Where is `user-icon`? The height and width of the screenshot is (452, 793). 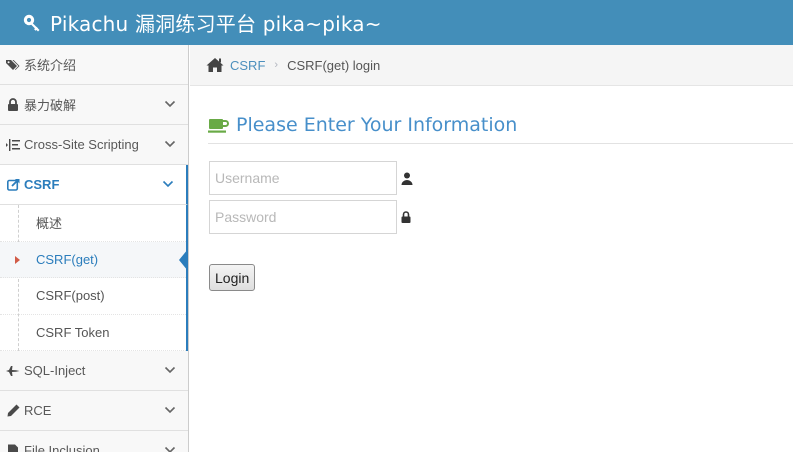
user-icon is located at coordinates (407, 178).